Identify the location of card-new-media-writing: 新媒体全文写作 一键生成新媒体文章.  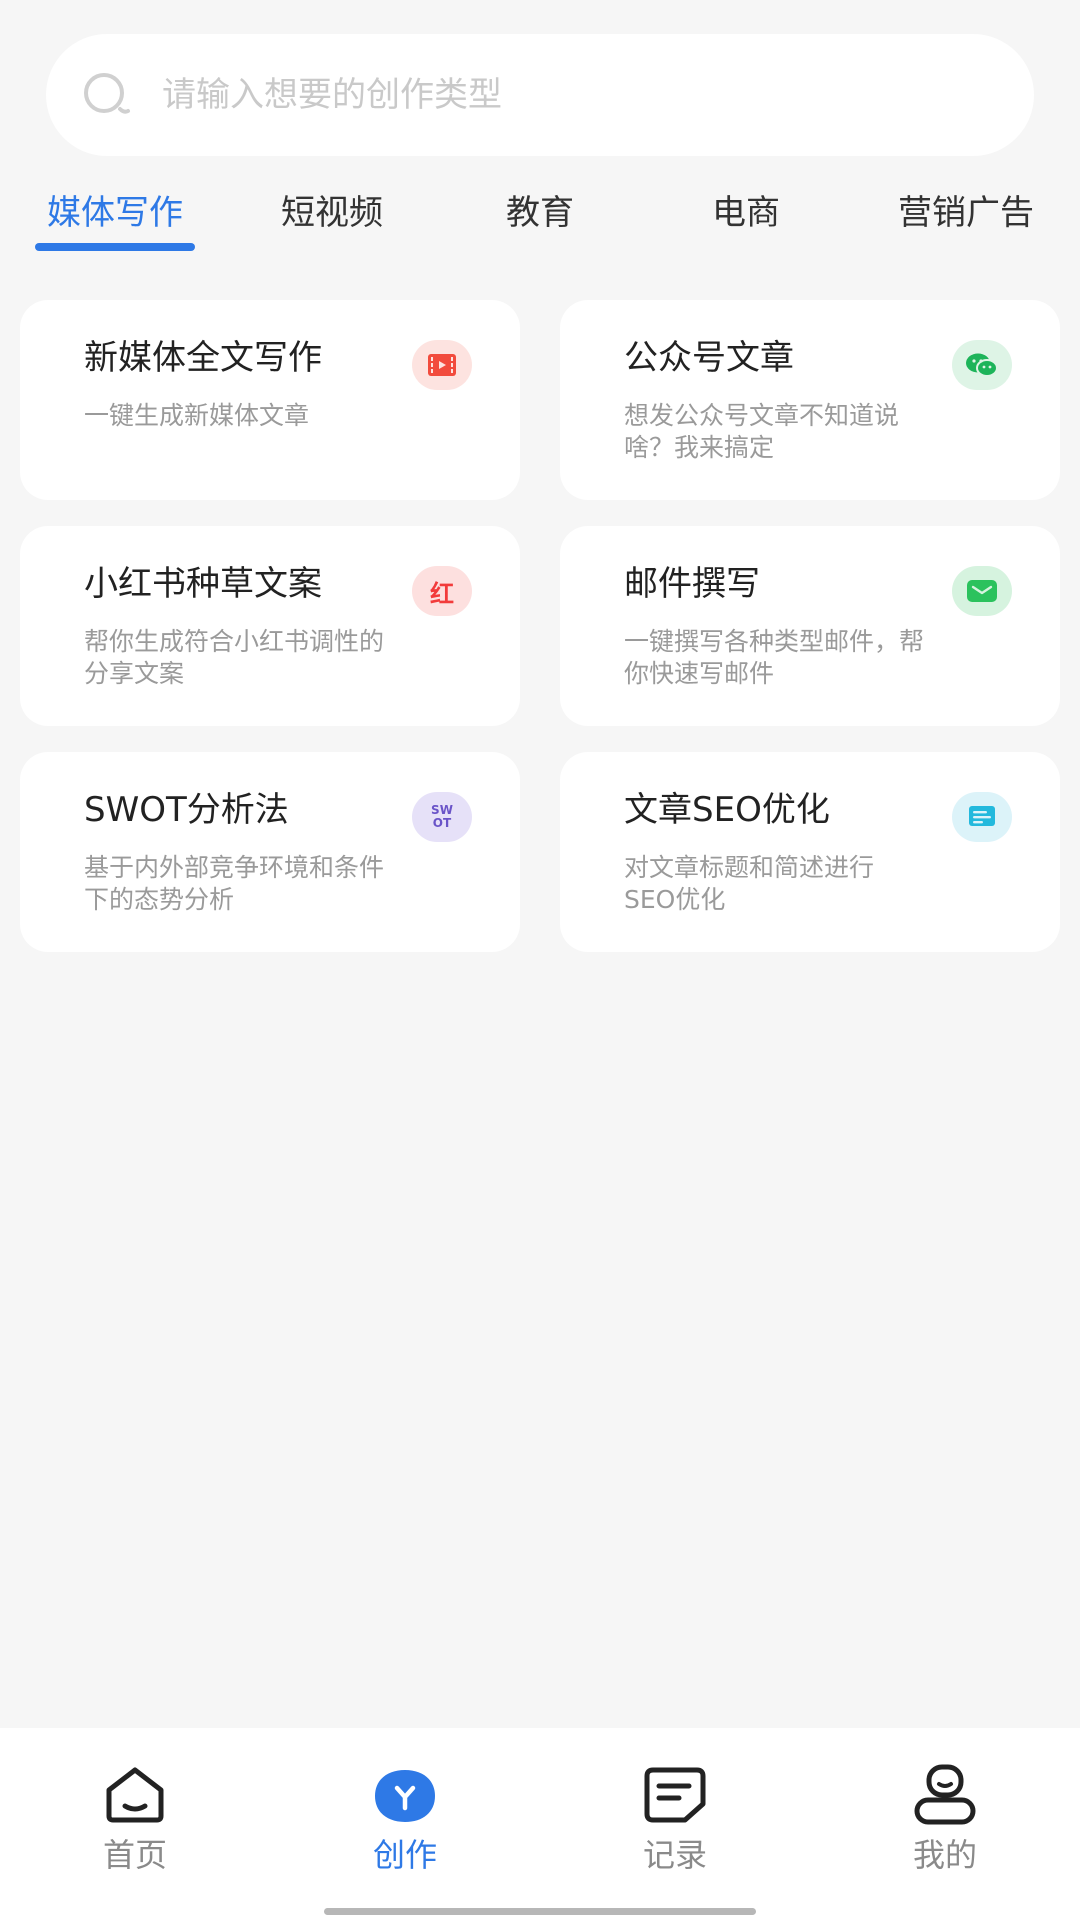
(270, 400).